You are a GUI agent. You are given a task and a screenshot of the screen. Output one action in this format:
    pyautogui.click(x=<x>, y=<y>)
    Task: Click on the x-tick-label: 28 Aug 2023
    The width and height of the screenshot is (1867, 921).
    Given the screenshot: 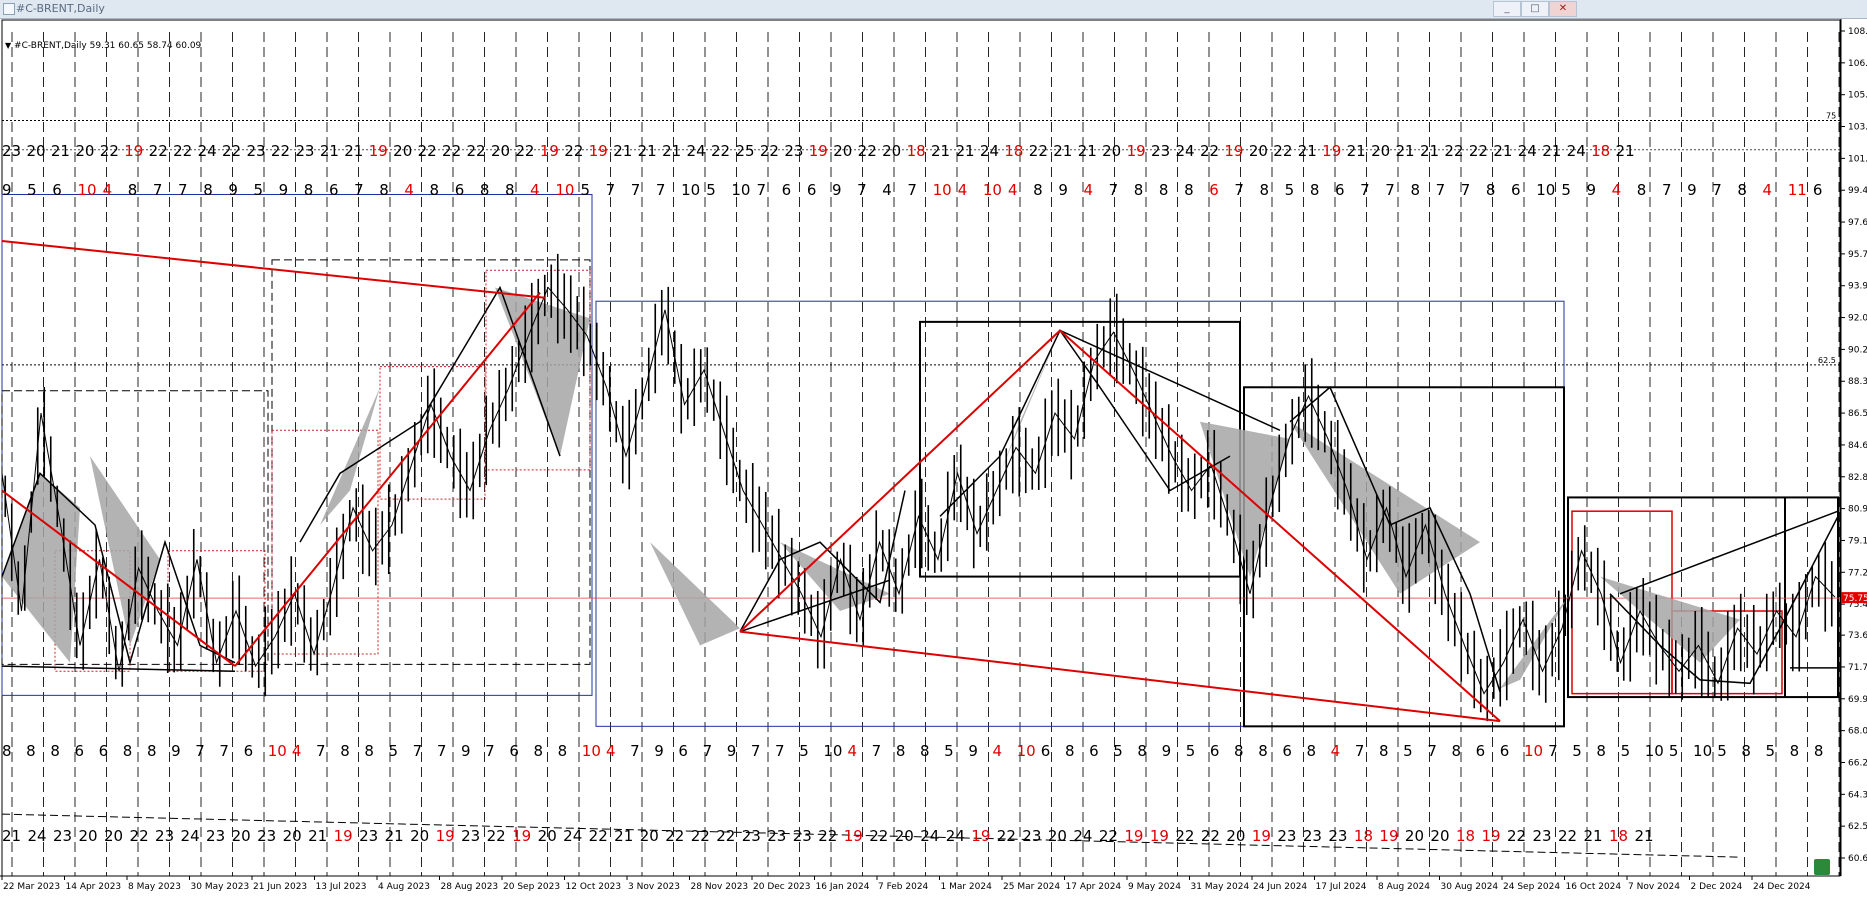 What is the action you would take?
    pyautogui.click(x=470, y=887)
    